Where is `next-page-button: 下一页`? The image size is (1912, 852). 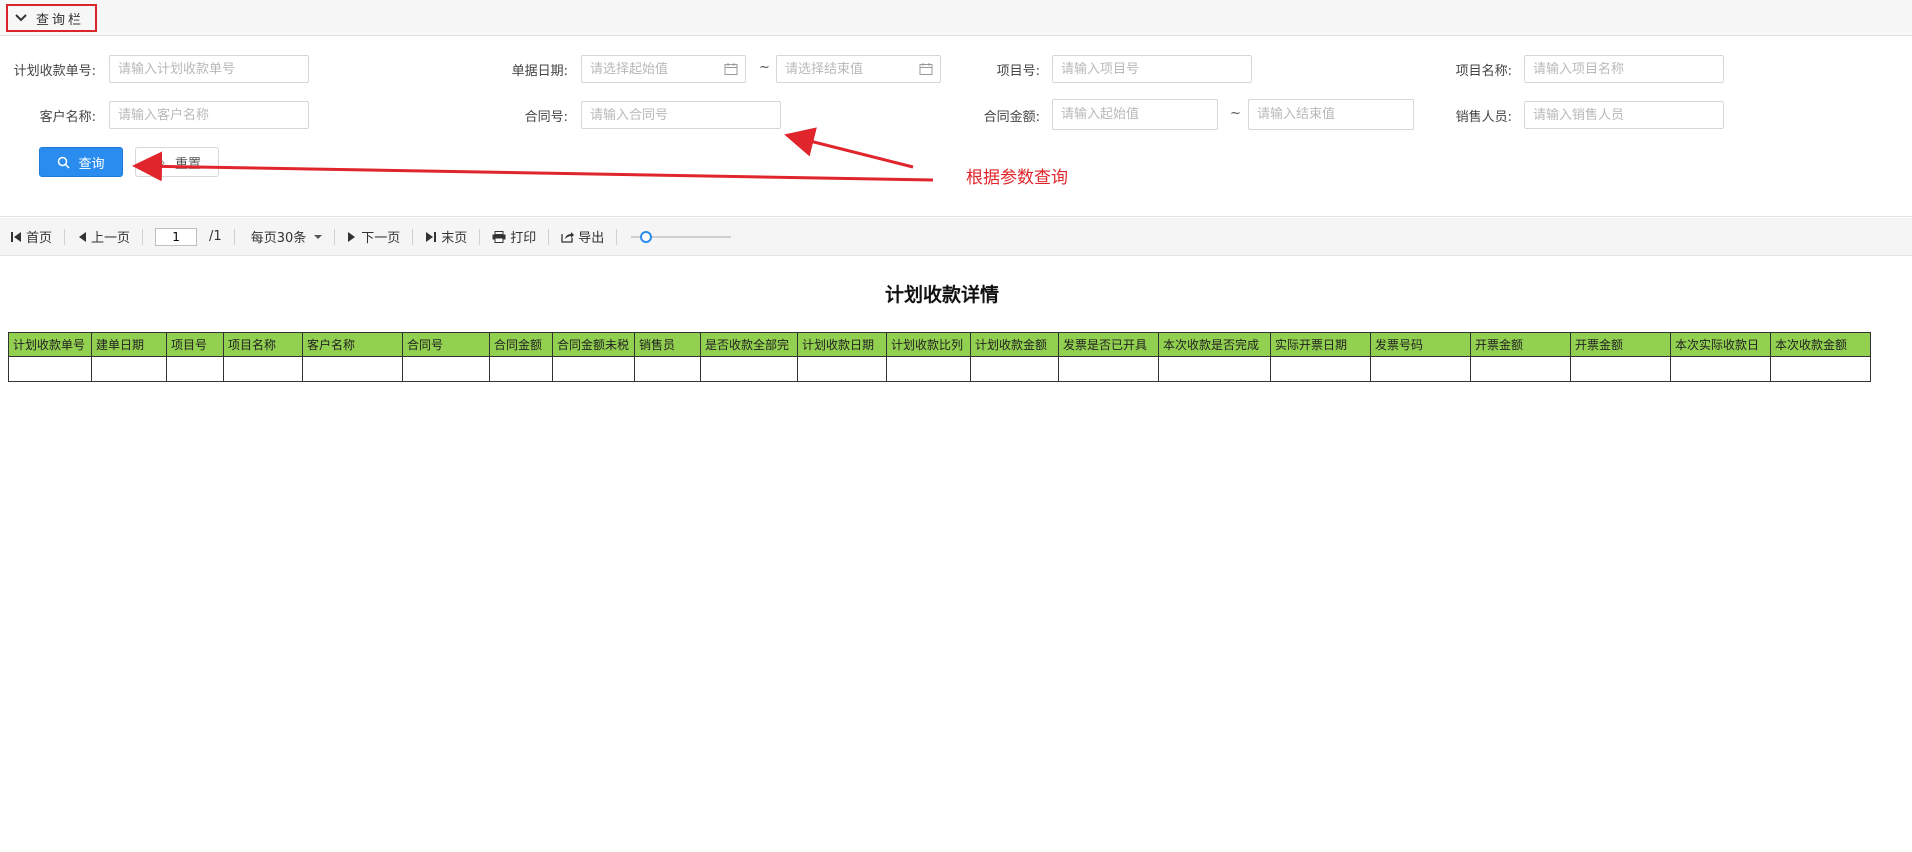
next-page-button: 下一页 is located at coordinates (373, 236).